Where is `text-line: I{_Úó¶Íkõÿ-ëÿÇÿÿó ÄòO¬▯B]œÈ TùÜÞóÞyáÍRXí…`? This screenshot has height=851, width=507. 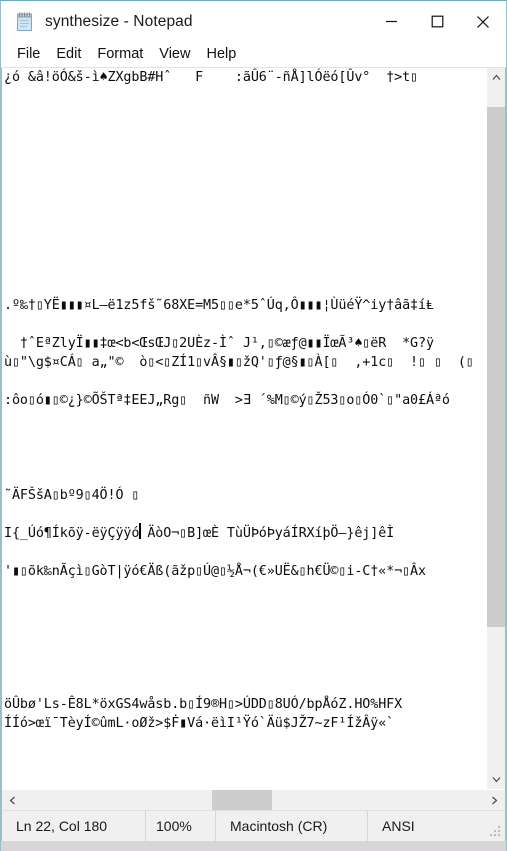 text-line: I{_Úó¶Íkõÿ-ëÿÇÿÿó ÄòO¬▯B]œÈ TùÜÞóÞyáÍRXí… is located at coordinates (199, 533).